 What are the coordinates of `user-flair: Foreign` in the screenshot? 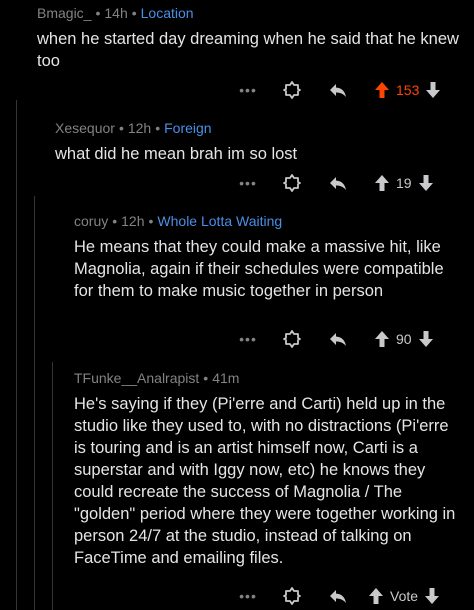 It's located at (188, 128).